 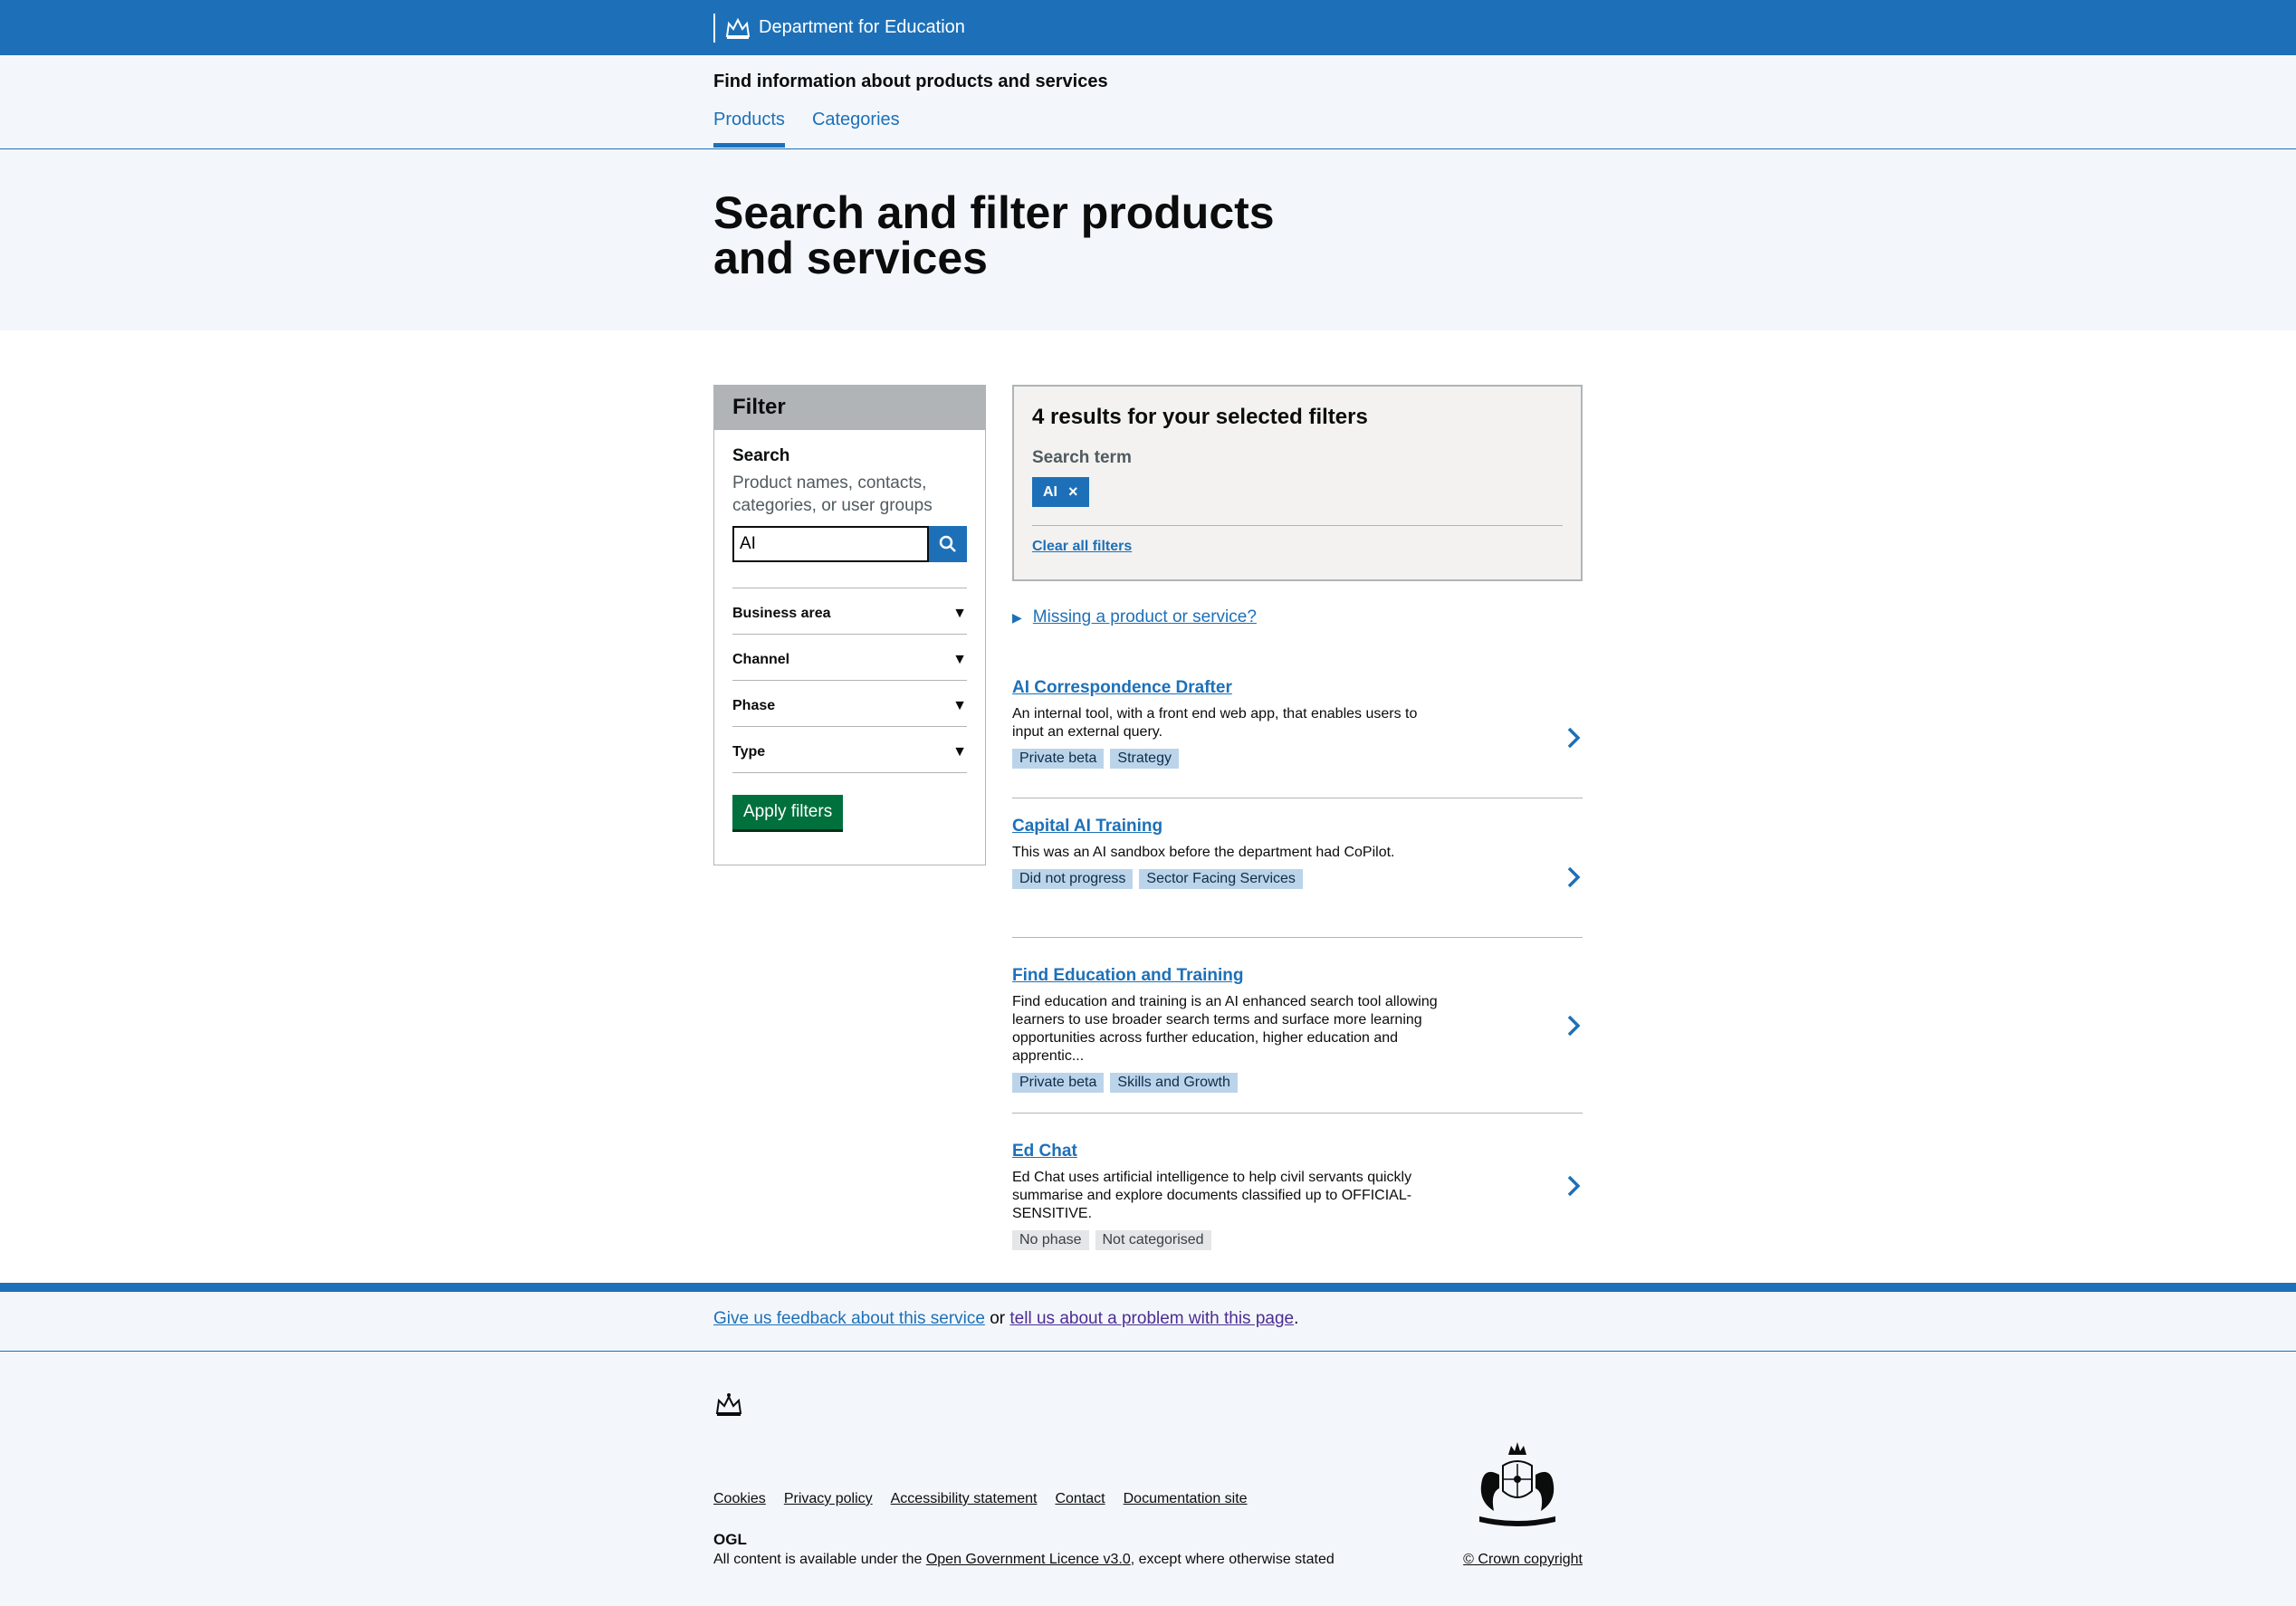 What do you see at coordinates (1029, 1559) in the screenshot?
I see `licence-link: Open Government Licence v3.0` at bounding box center [1029, 1559].